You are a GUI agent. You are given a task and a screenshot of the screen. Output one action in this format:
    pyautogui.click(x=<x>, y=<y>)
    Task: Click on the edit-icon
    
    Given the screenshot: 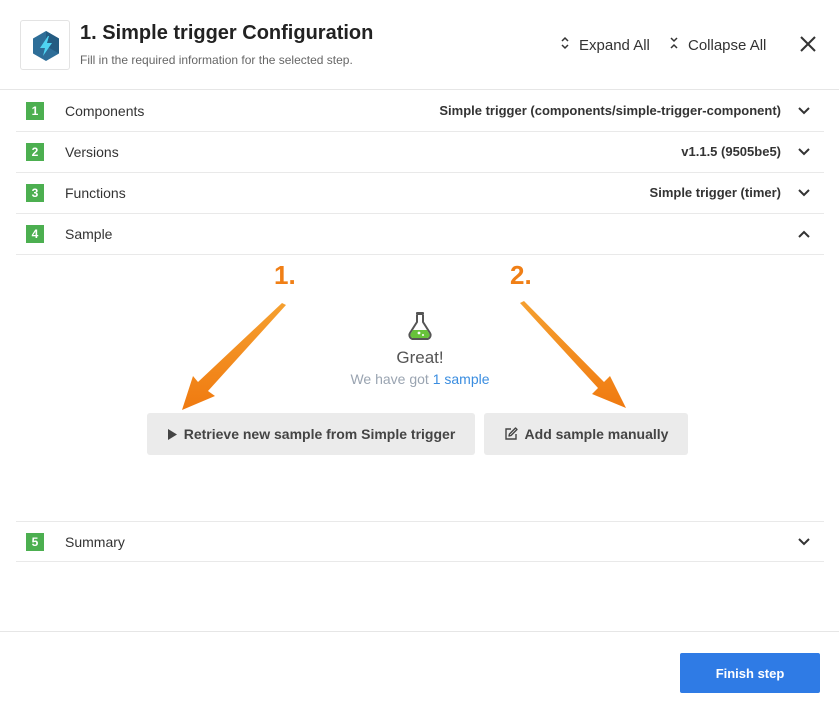 What is the action you would take?
    pyautogui.click(x=511, y=434)
    